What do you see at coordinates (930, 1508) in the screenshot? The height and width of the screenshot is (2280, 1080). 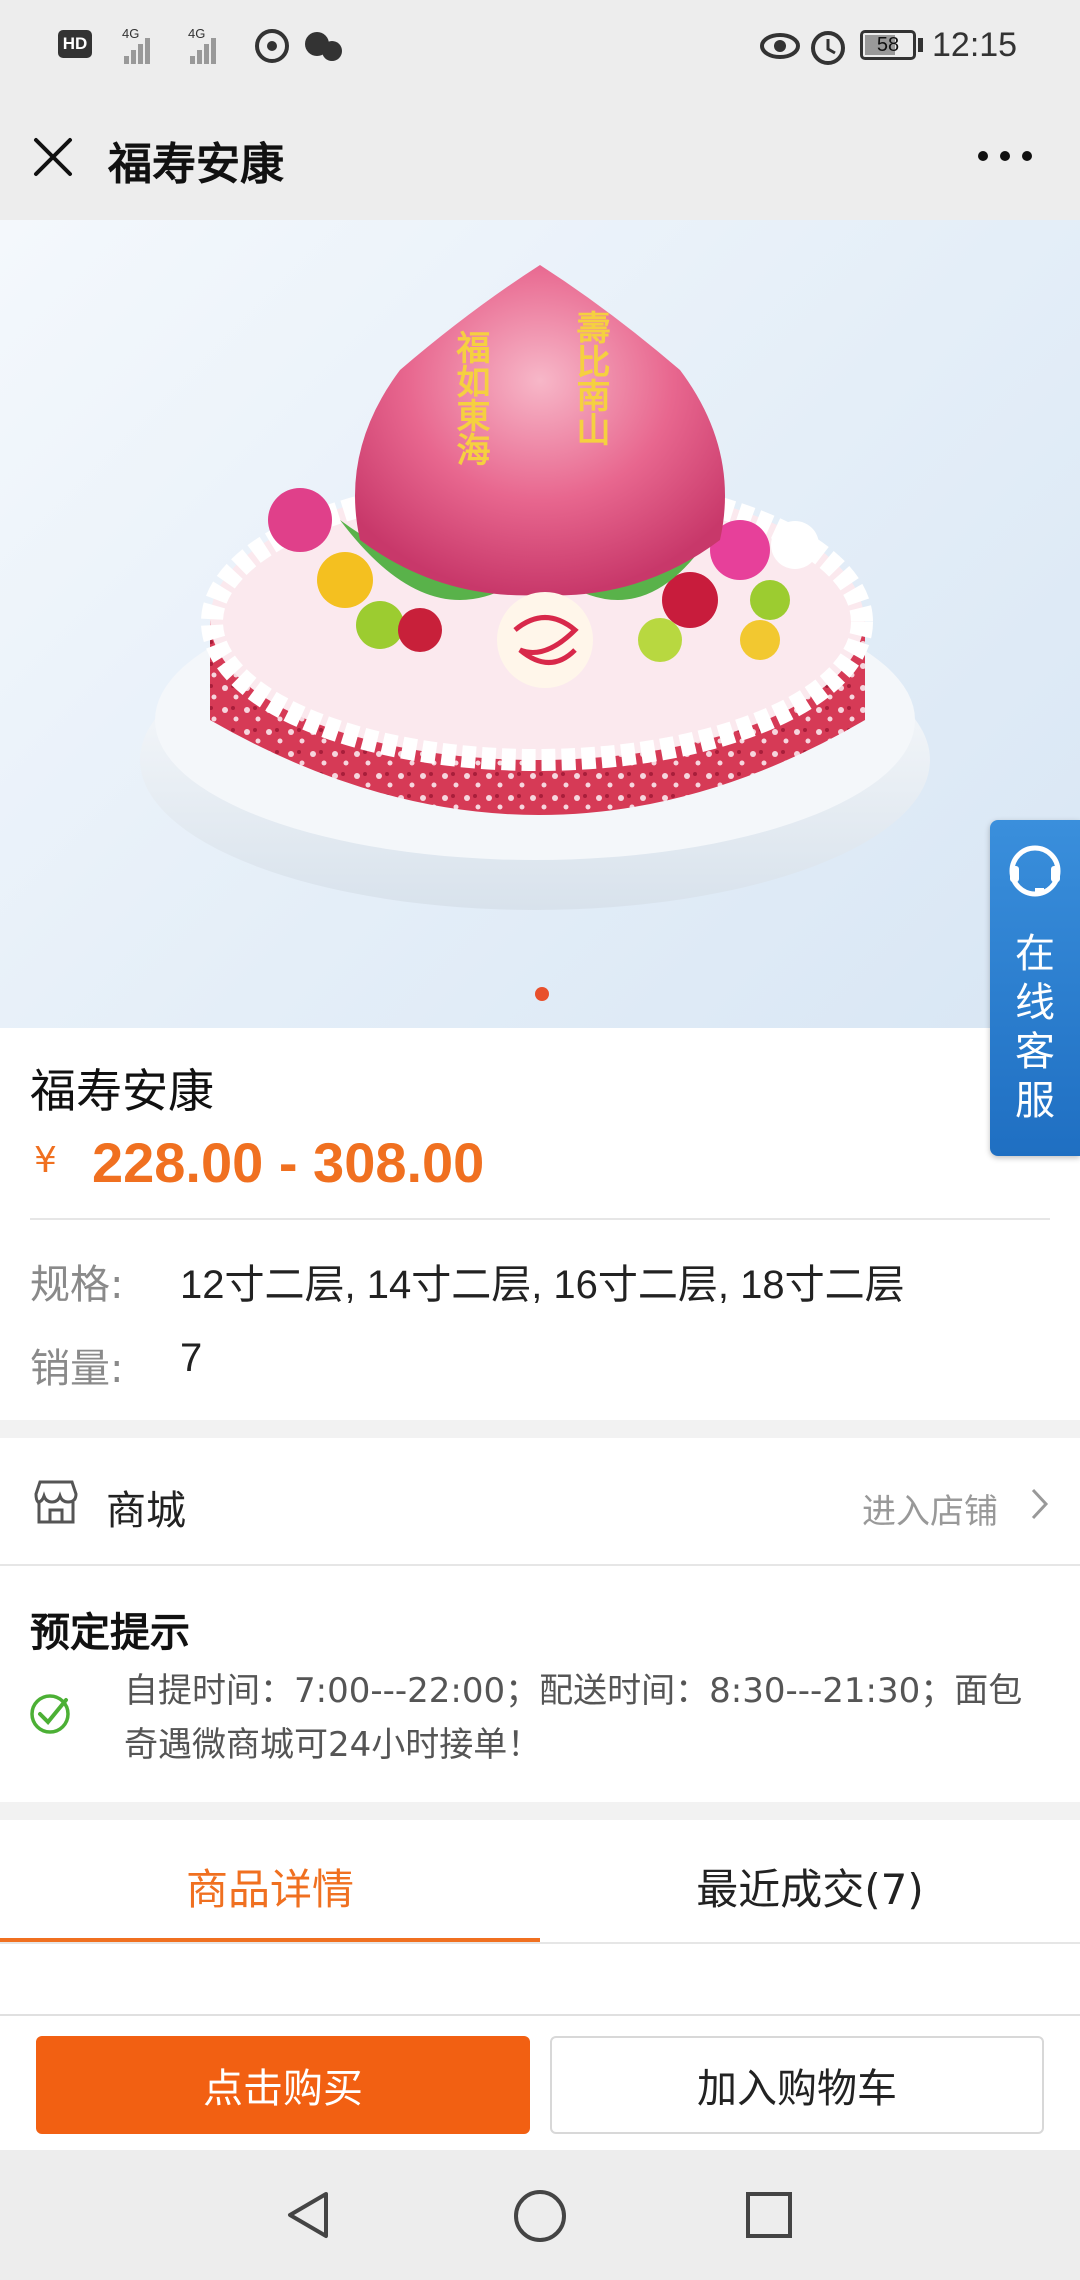 I see `enter-shop-link: 进入店铺` at bounding box center [930, 1508].